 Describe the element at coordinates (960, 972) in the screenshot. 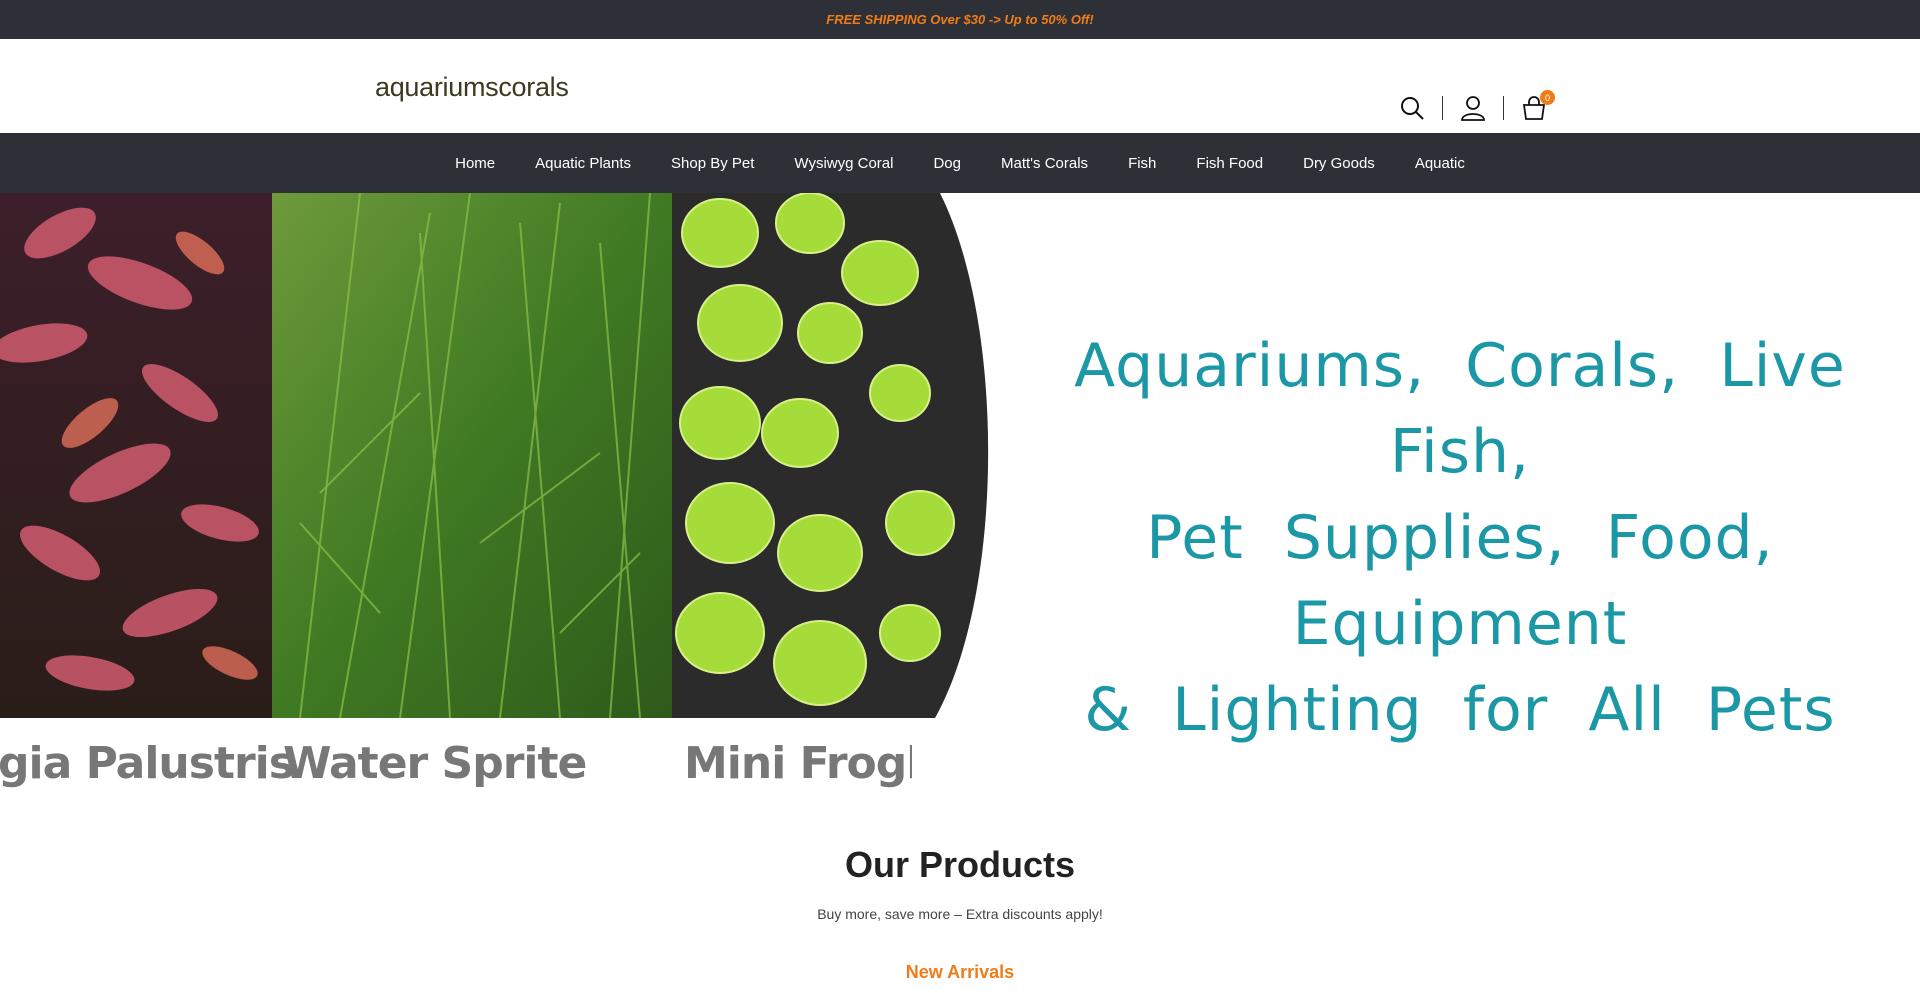

I see `tab-new-arrivals: New Arrivals` at that location.